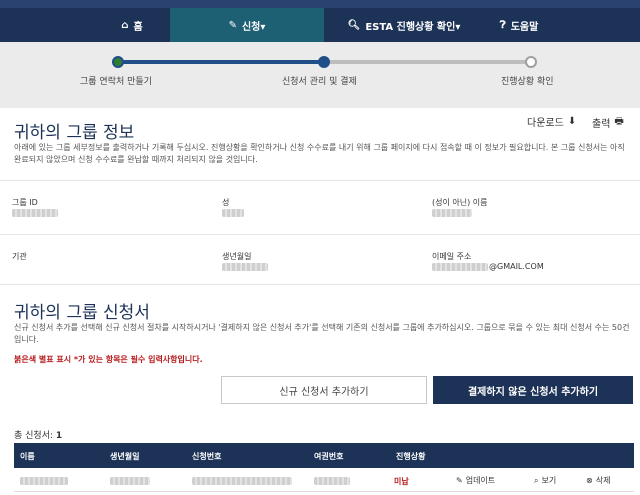 This screenshot has height=495, width=640. Describe the element at coordinates (619, 121) in the screenshot. I see `print-icon: 🖶` at that location.